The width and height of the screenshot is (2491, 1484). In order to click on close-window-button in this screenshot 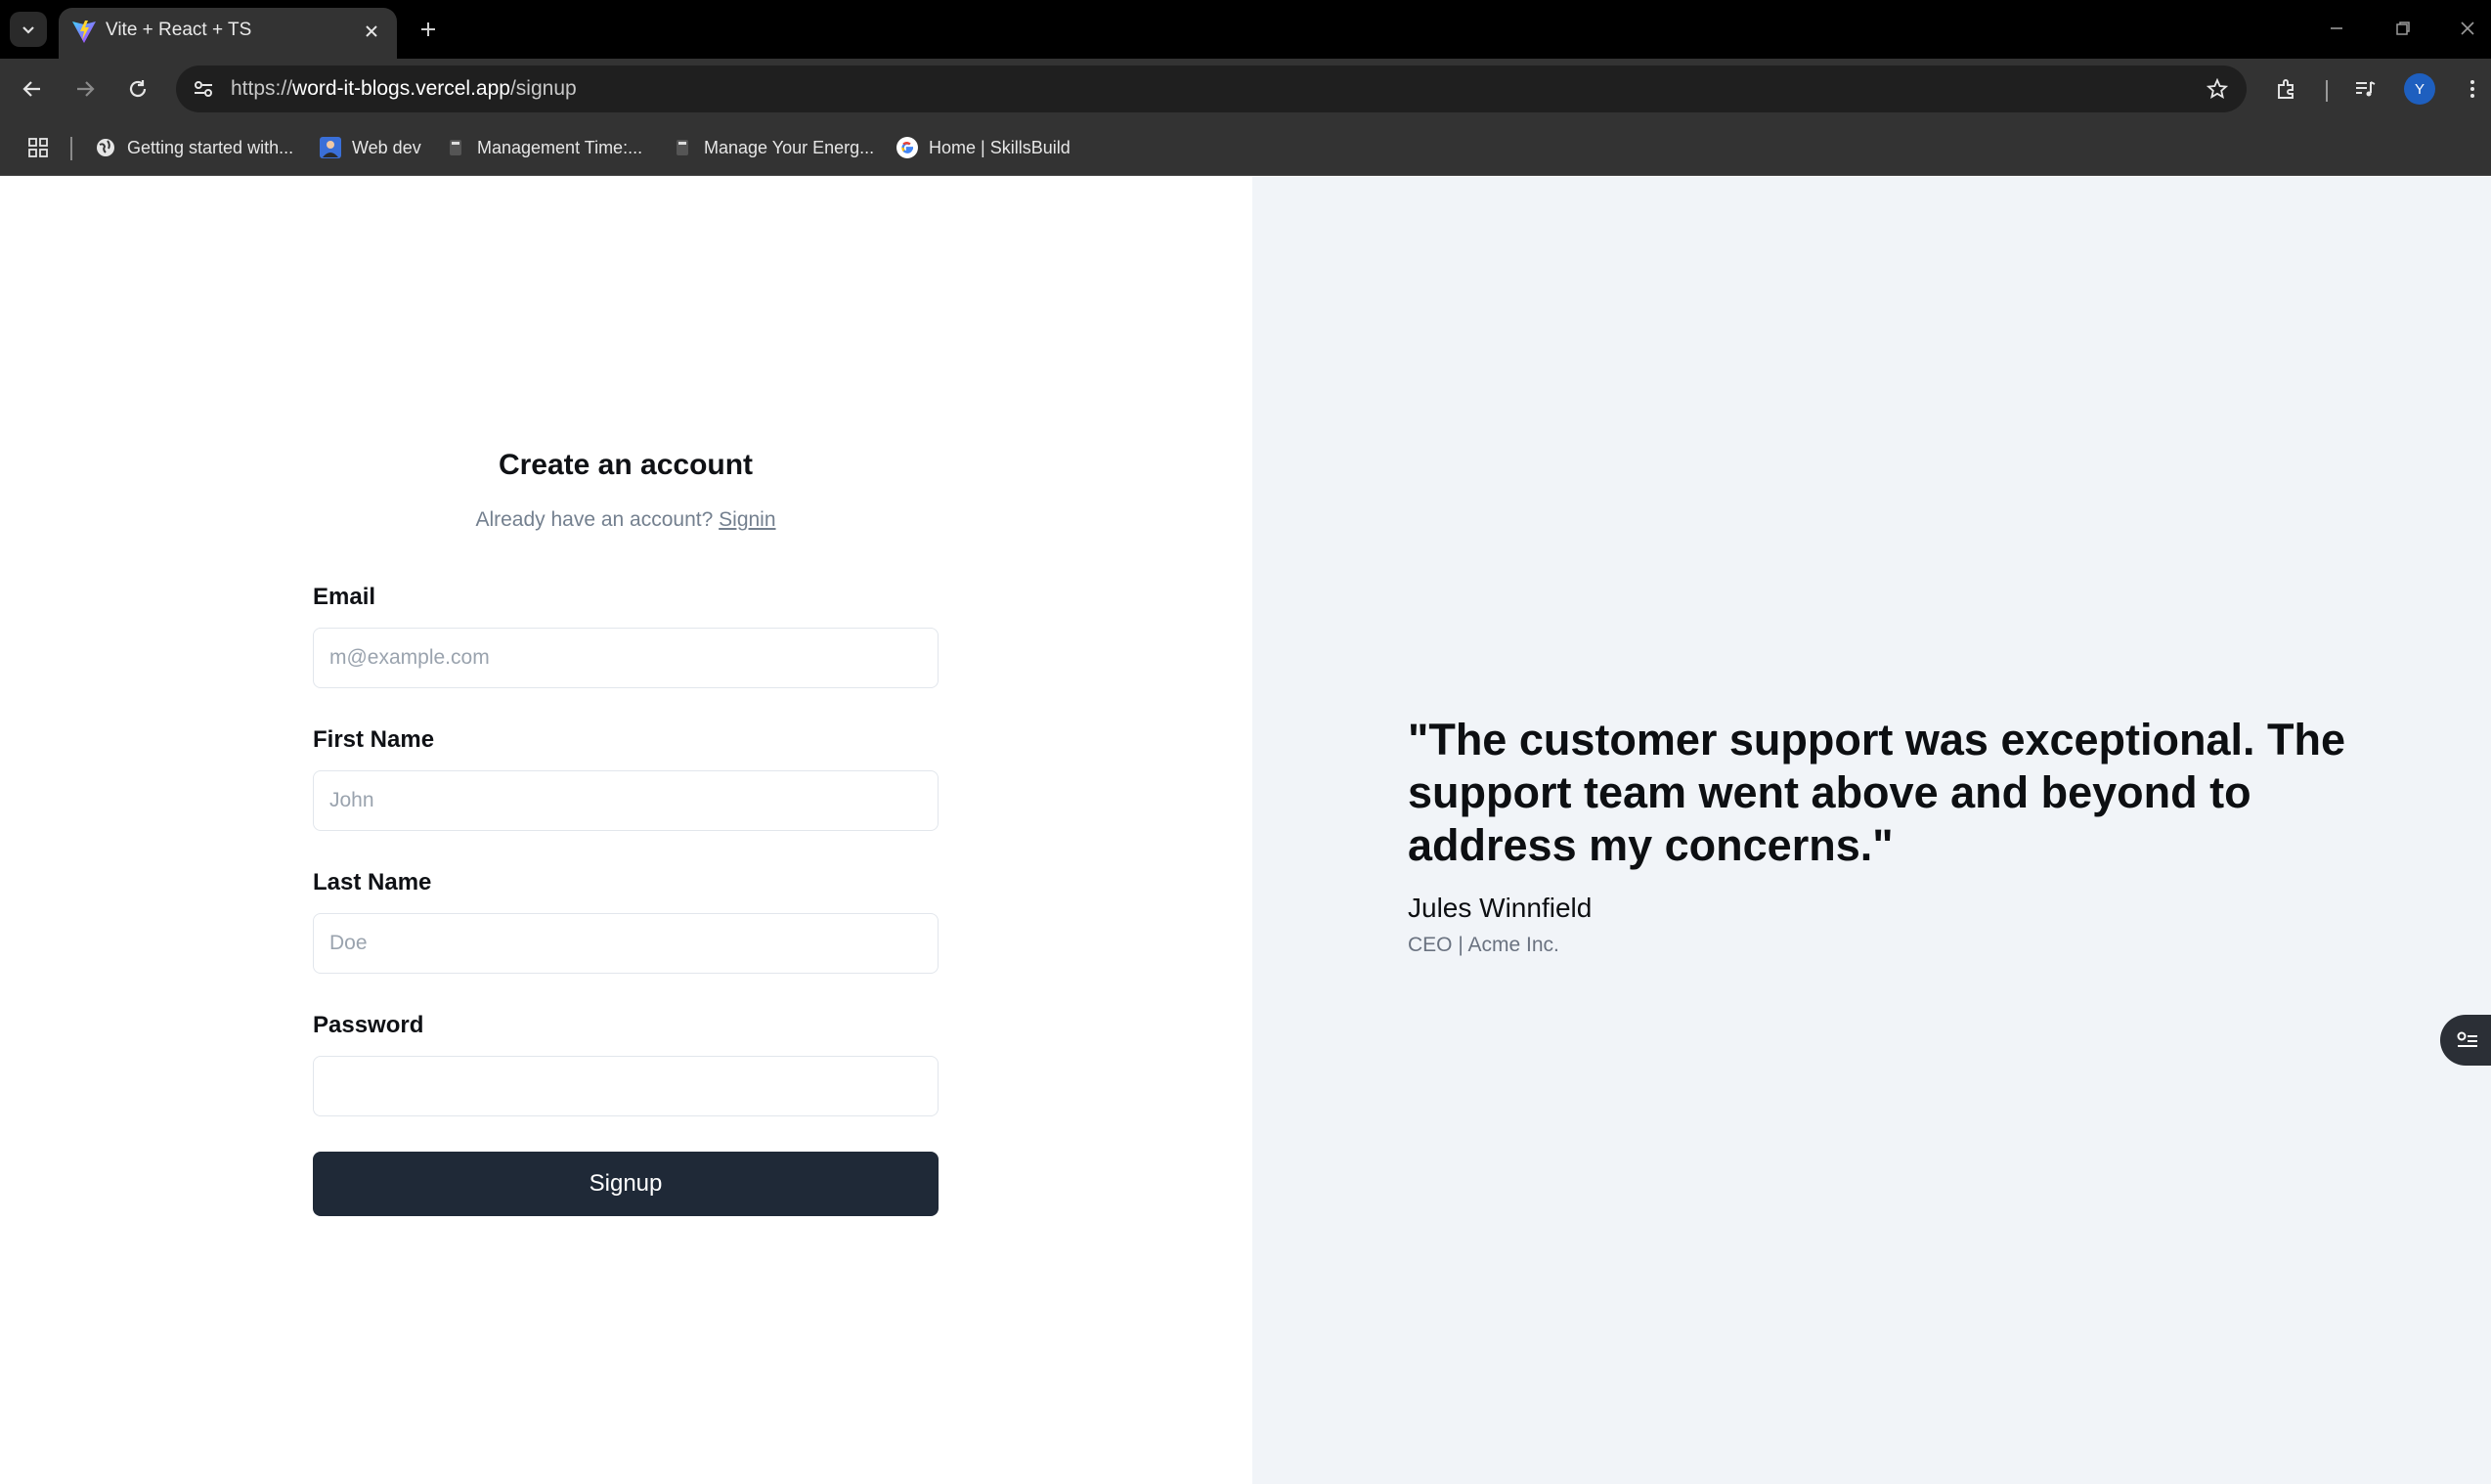, I will do `click(2467, 28)`.